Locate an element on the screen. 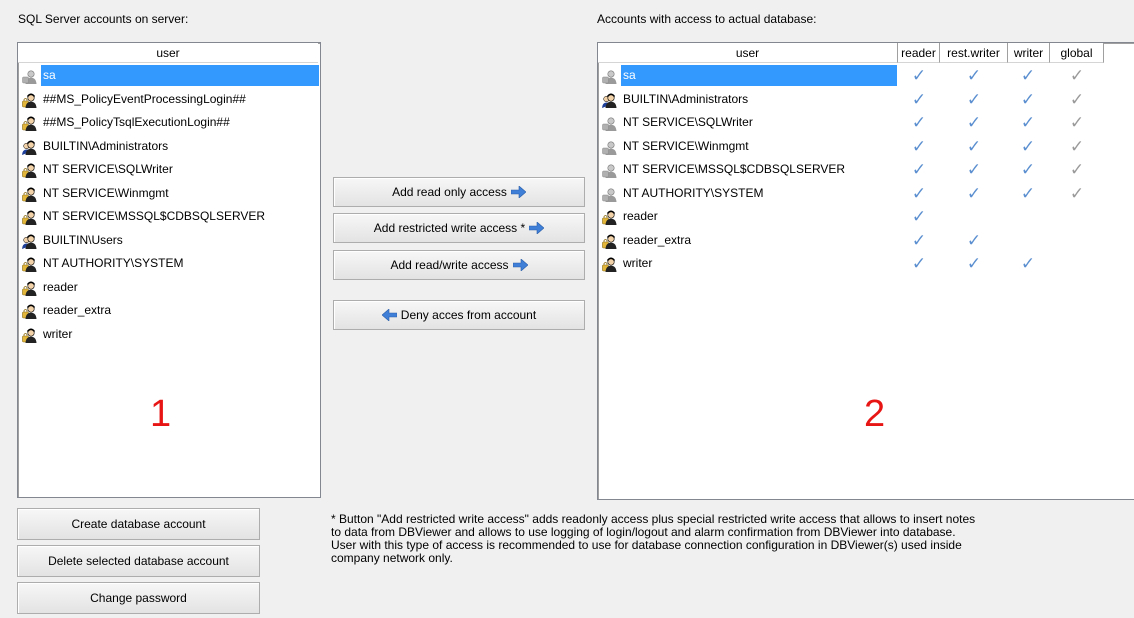 The width and height of the screenshot is (1134, 618). server-account-name: writer is located at coordinates (58, 333).